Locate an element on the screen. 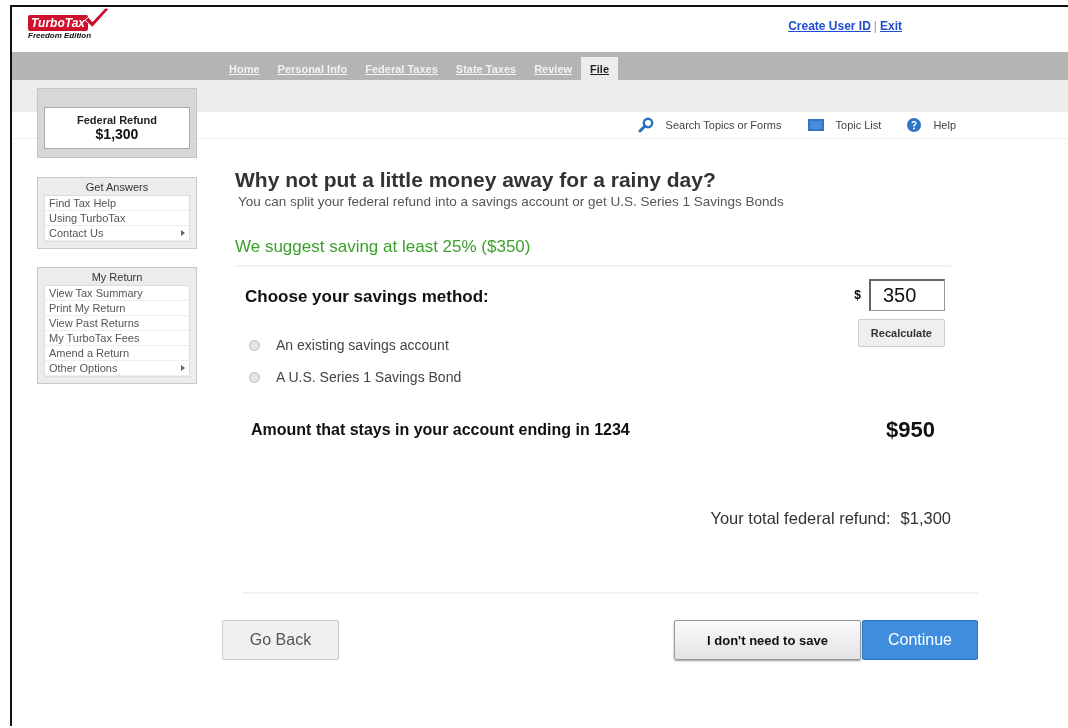 The width and height of the screenshot is (1068, 728). total-label: Your total federal refund: is located at coordinates (800, 518).